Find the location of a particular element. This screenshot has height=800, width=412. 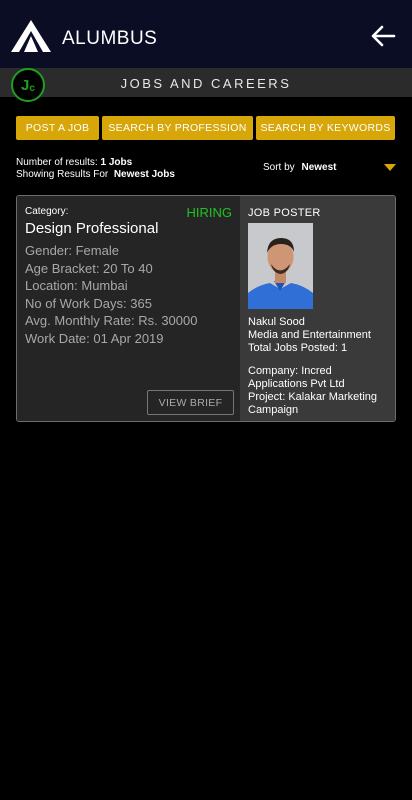

back-arrow-icon is located at coordinates (383, 36).